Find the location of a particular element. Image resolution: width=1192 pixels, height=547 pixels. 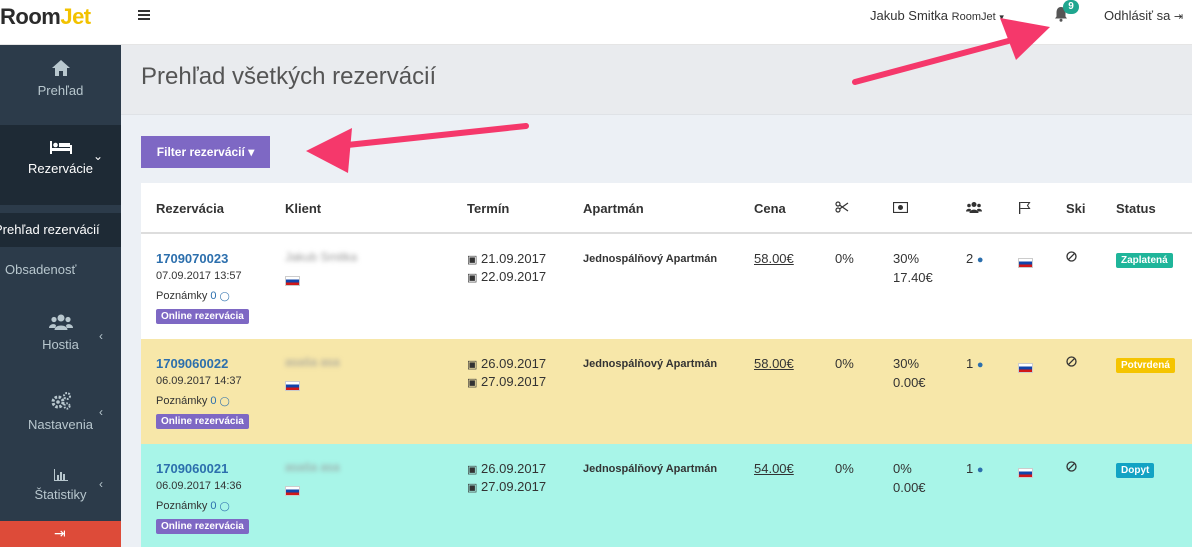

flag-icon is located at coordinates (1024, 209).